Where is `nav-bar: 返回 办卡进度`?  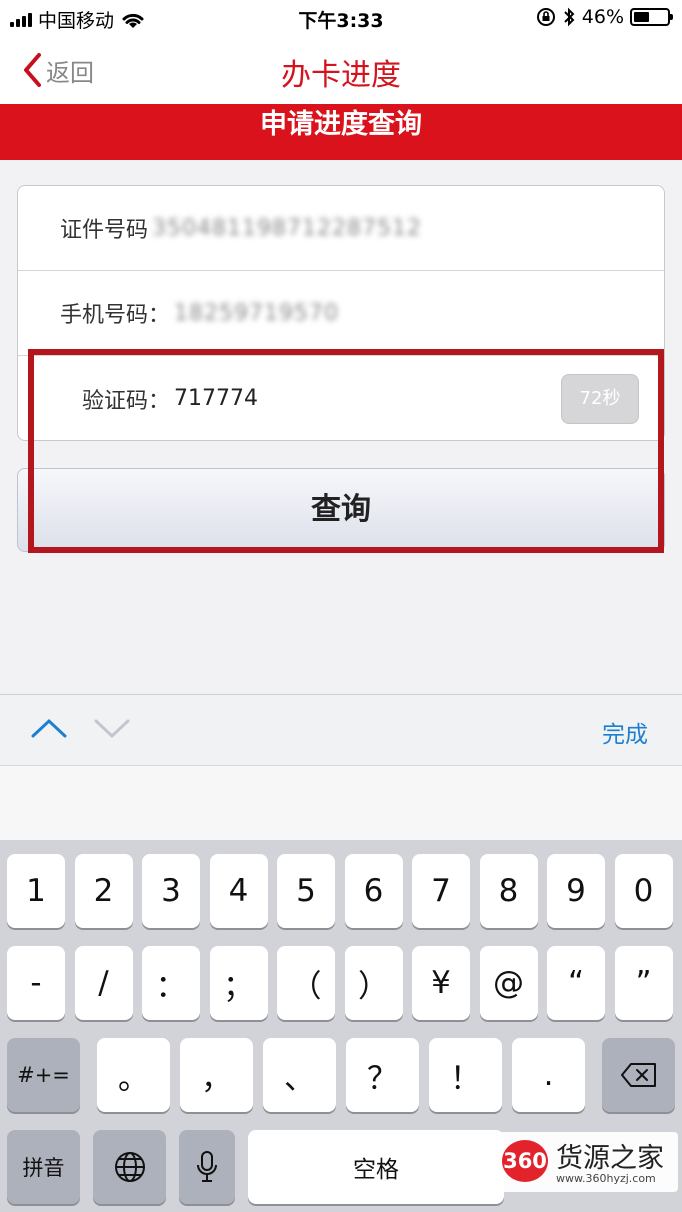 nav-bar: 返回 办卡进度 is located at coordinates (341, 70).